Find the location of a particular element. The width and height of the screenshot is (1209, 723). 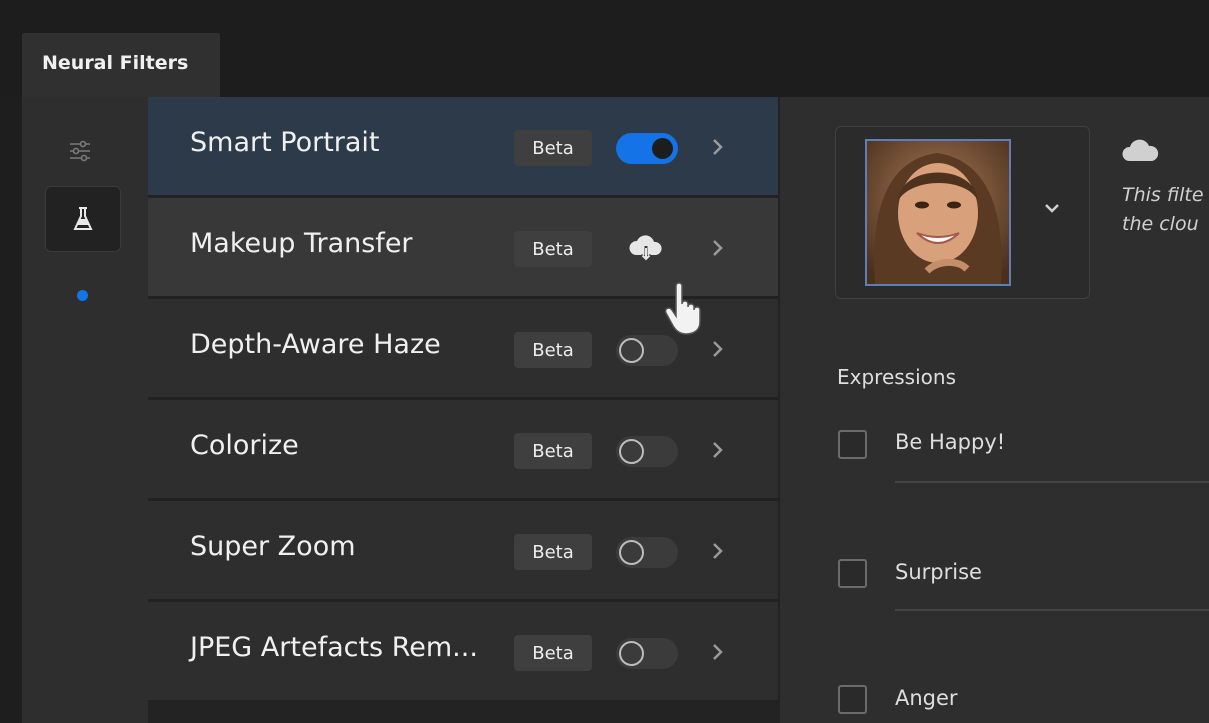

filter-row-jpeg-artefacts-removal: JPEG Artefacts Rem... Beta is located at coordinates (463, 652).